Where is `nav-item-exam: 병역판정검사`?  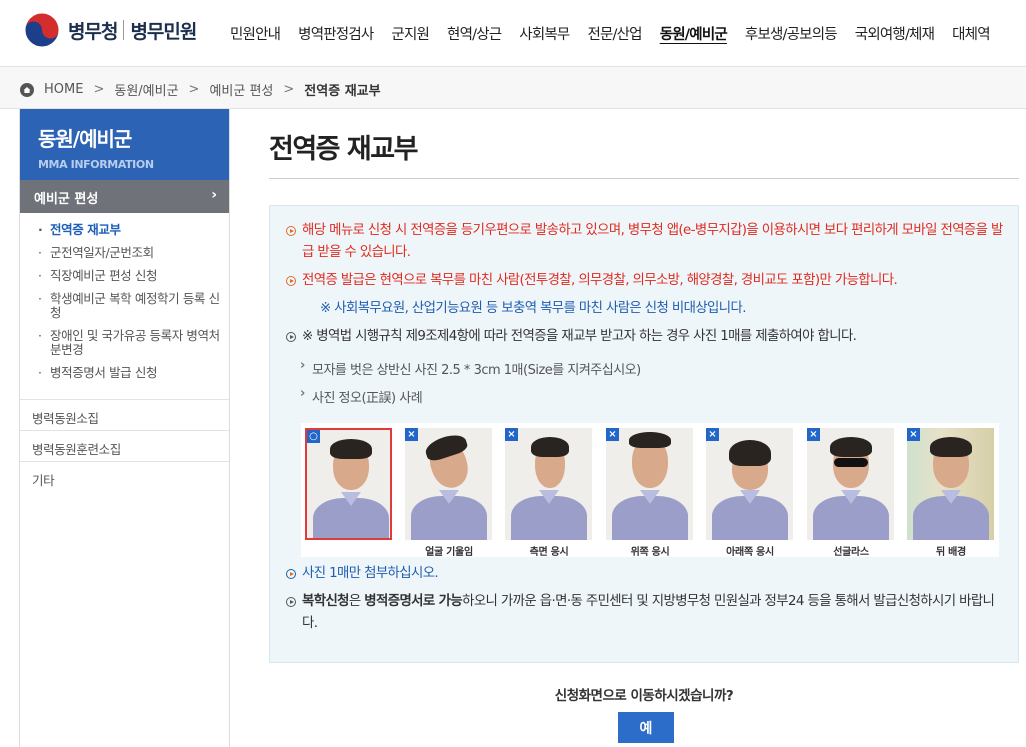 nav-item-exam: 병역판정검사 is located at coordinates (336, 33).